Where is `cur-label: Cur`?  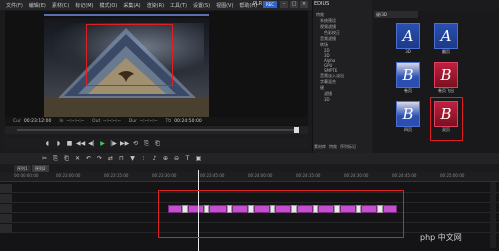 cur-label: Cur is located at coordinates (17, 121).